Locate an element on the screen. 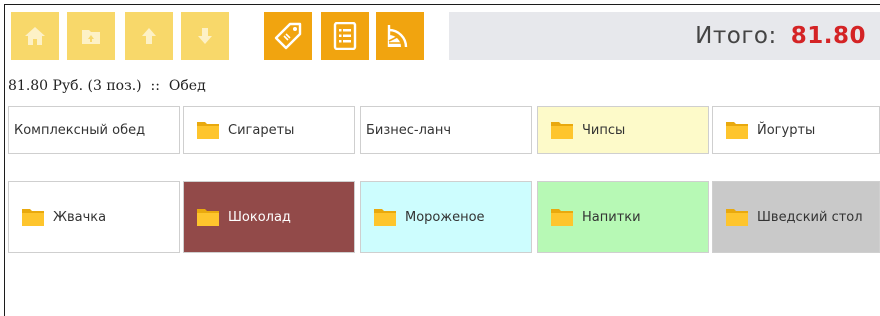 The image size is (880, 316). category-tile-6: Шоколад is located at coordinates (269, 217).